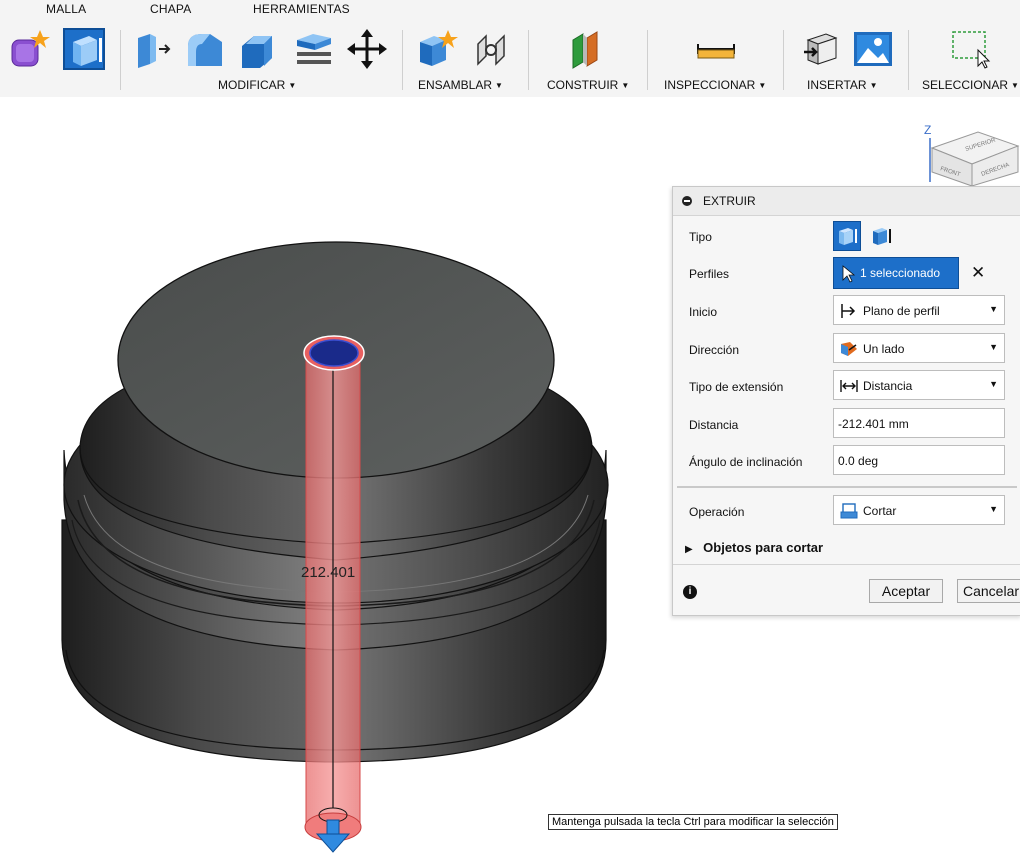 The width and height of the screenshot is (1020, 866). Describe the element at coordinates (847, 487) in the screenshot. I see `section-divider` at that location.